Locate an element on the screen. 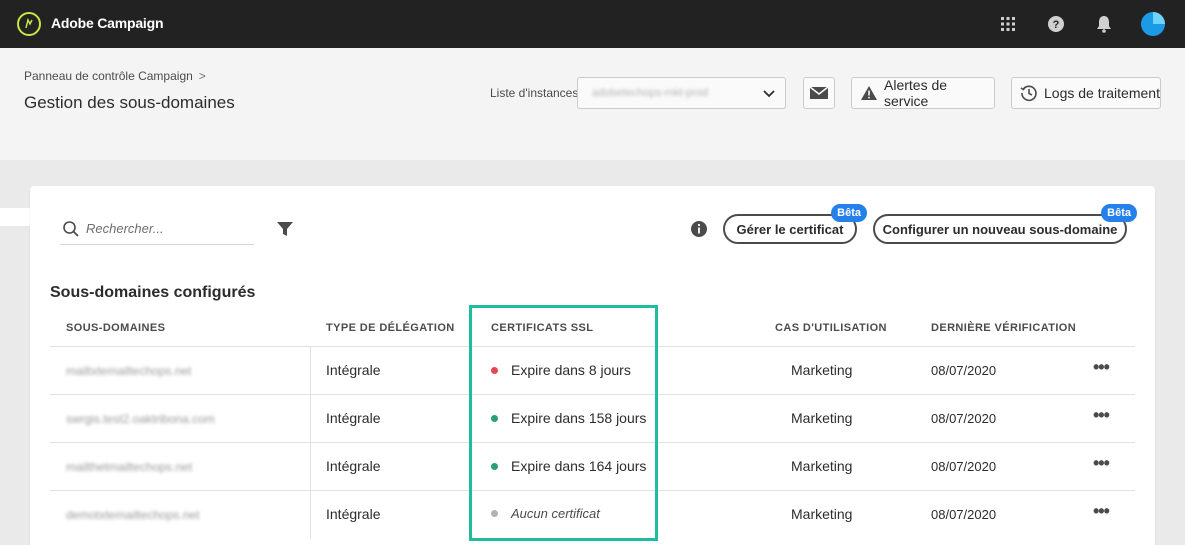 The image size is (1185, 545). manage-certificate-label: Gérer le certificat is located at coordinates (790, 229).